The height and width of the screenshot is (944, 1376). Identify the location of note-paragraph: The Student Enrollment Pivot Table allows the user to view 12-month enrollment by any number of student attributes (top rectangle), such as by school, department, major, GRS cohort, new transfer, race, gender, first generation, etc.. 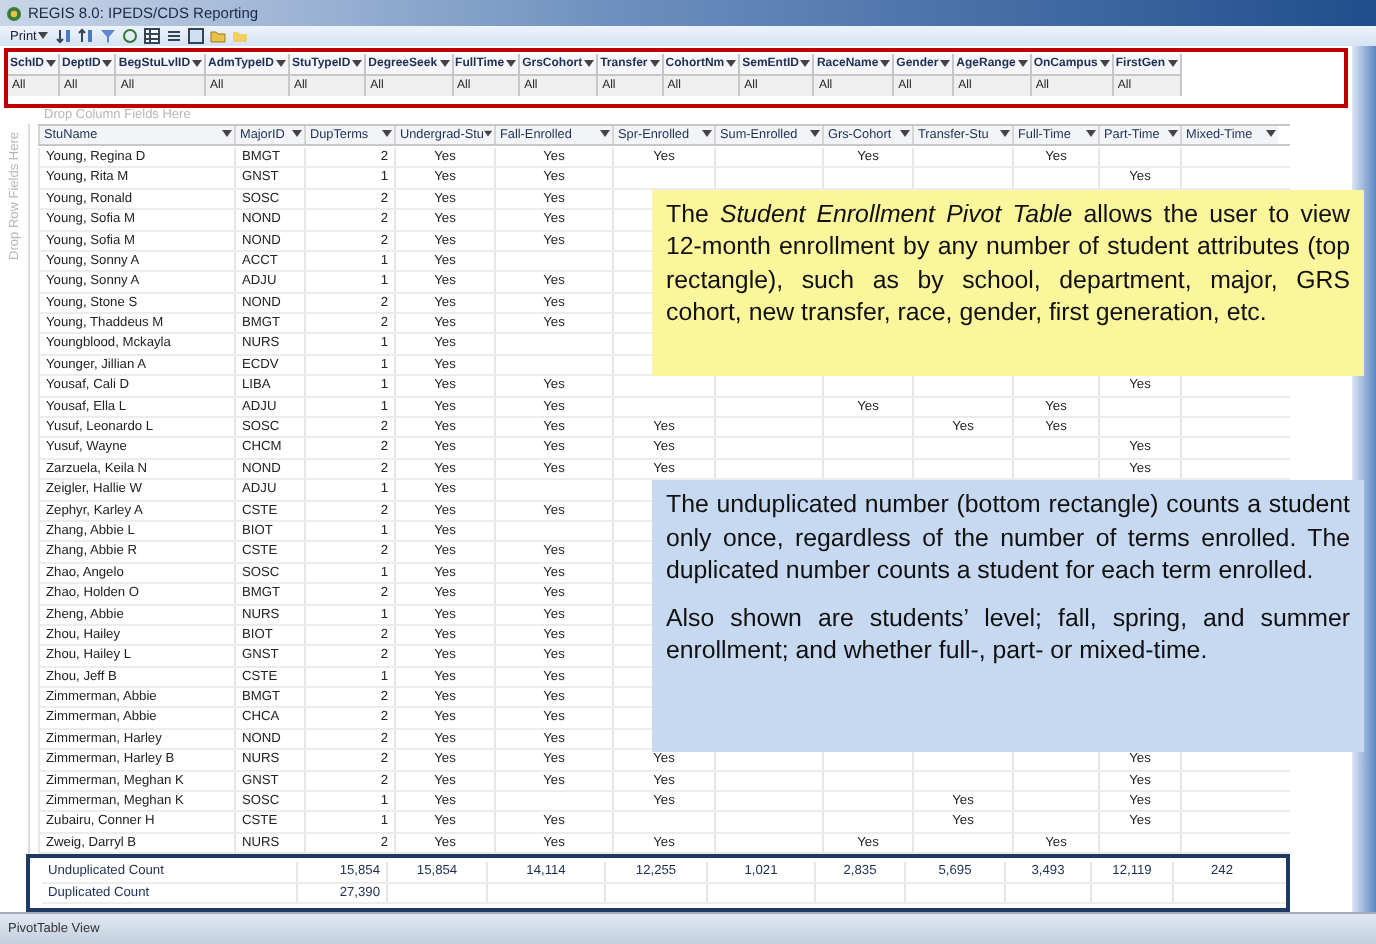
(1008, 263).